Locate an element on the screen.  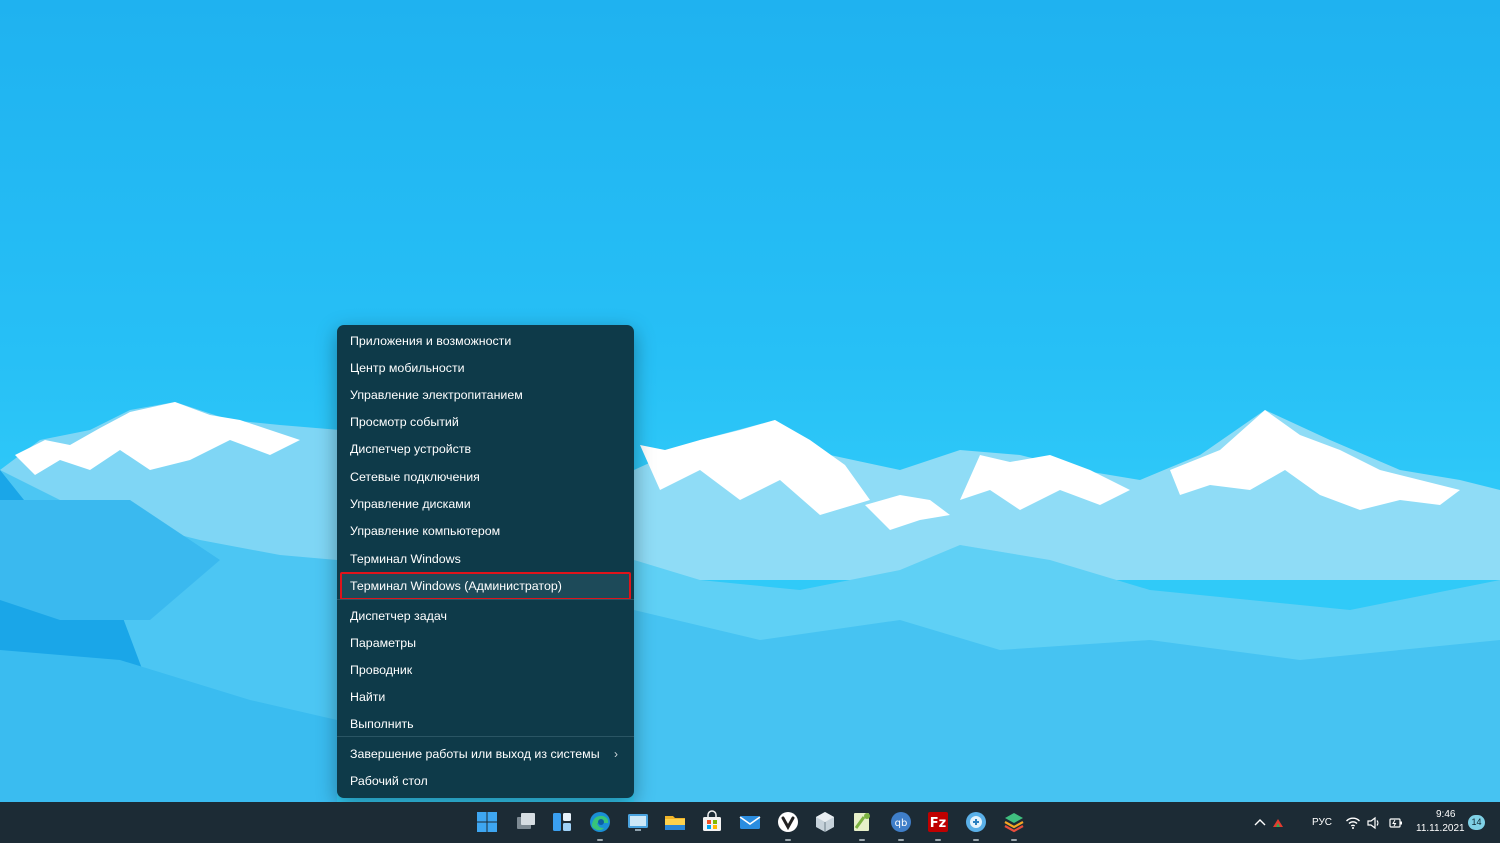
show-hidden-icons-icon is located at coordinates (1260, 823).